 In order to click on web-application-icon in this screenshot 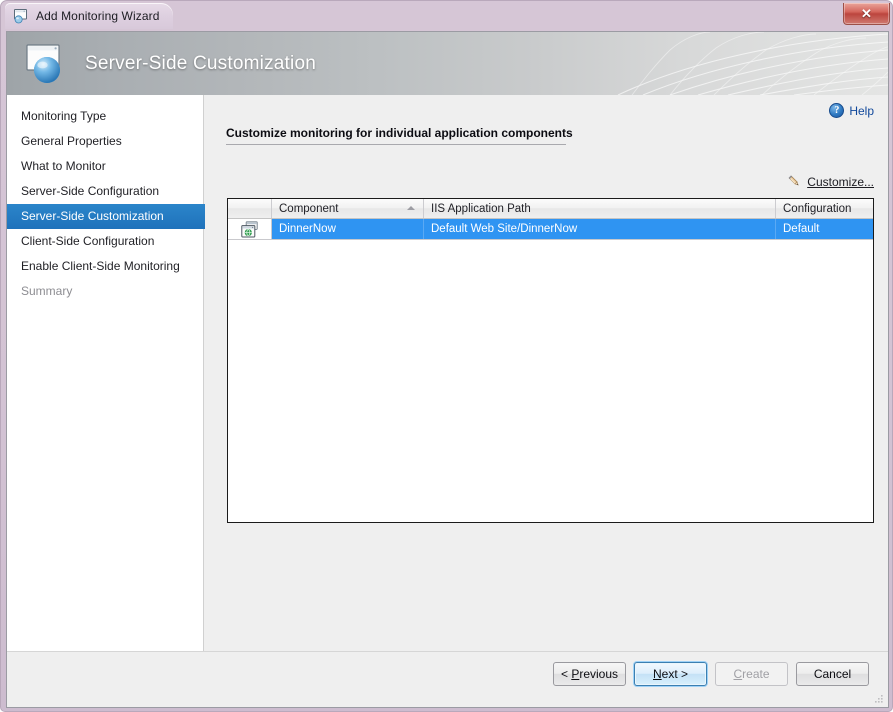, I will do `click(249, 229)`.